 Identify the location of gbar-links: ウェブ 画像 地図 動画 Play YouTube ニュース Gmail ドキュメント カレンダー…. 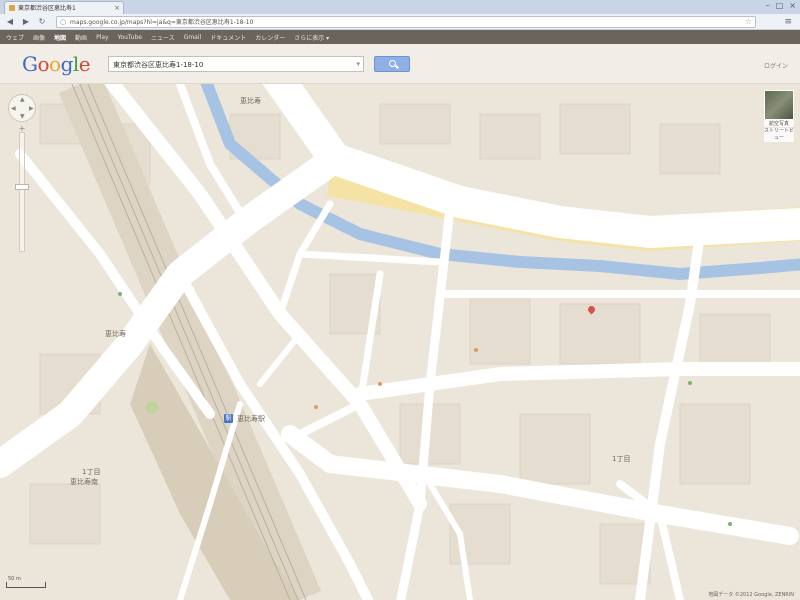
(167, 37).